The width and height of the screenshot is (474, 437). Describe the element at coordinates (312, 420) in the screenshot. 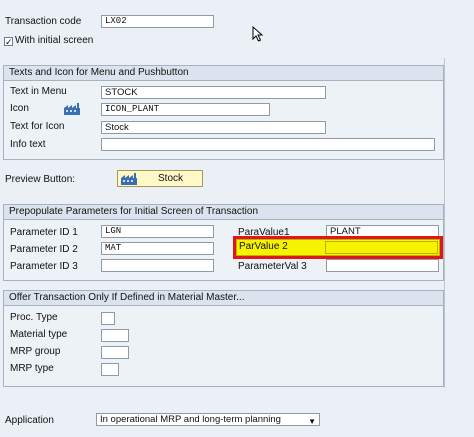

I see `chevron-down-icon: ▼` at that location.